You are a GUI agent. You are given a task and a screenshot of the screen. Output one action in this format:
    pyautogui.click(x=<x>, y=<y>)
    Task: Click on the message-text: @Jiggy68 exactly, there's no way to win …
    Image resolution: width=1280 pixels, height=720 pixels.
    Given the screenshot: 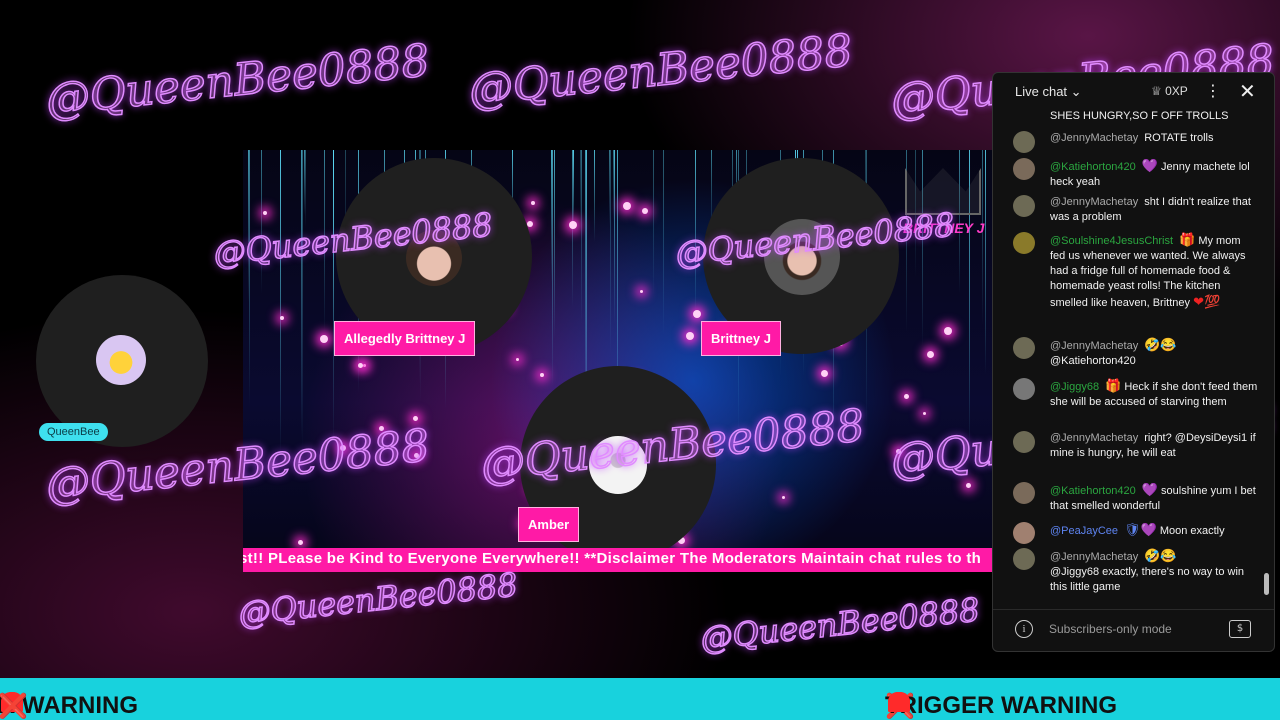 What is the action you would take?
    pyautogui.click(x=1147, y=579)
    